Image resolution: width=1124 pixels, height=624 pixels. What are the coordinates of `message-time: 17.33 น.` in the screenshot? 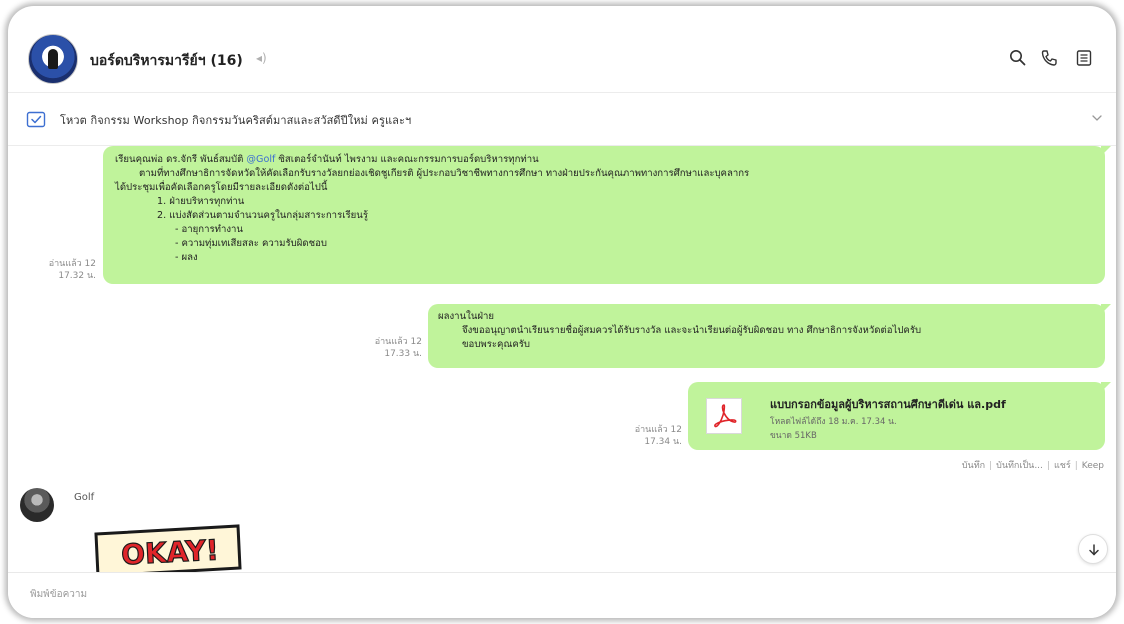 It's located at (403, 354).